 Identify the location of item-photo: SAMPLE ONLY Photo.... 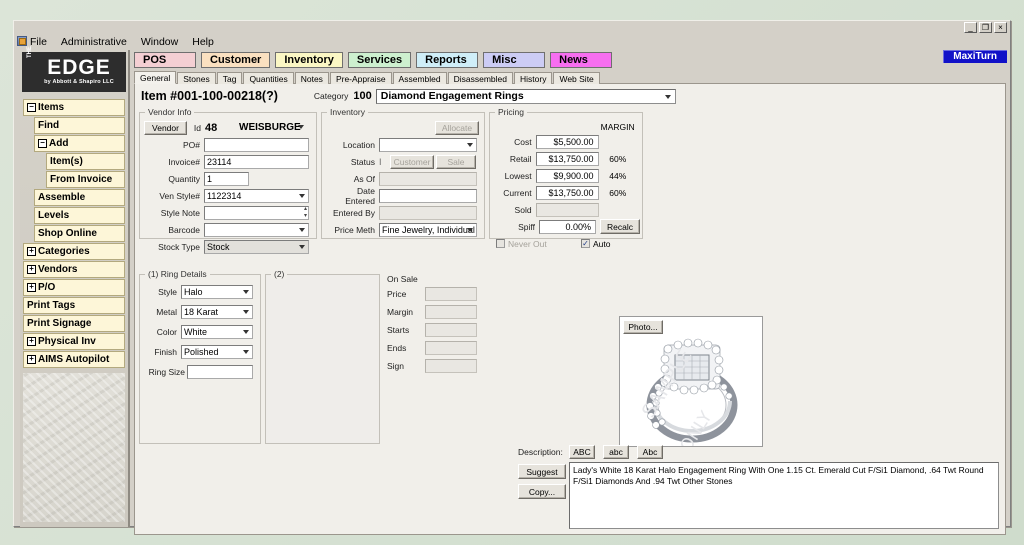
(691, 381).